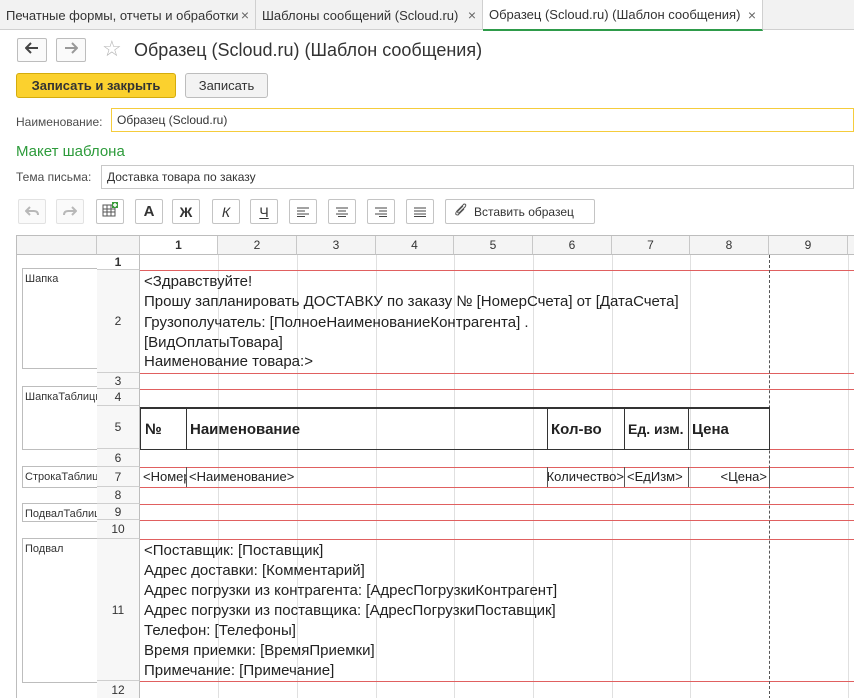 The width and height of the screenshot is (854, 698). I want to click on name-field: Образец (Scloud.ru), so click(482, 120).